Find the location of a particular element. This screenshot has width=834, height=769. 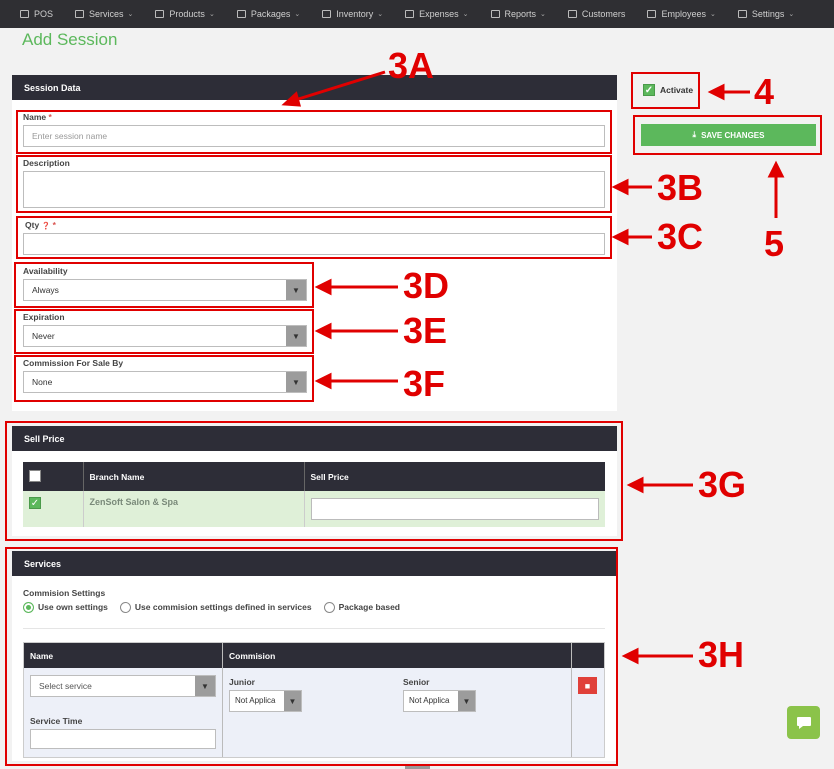

annotation-label-3b: 3B is located at coordinates (680, 187).